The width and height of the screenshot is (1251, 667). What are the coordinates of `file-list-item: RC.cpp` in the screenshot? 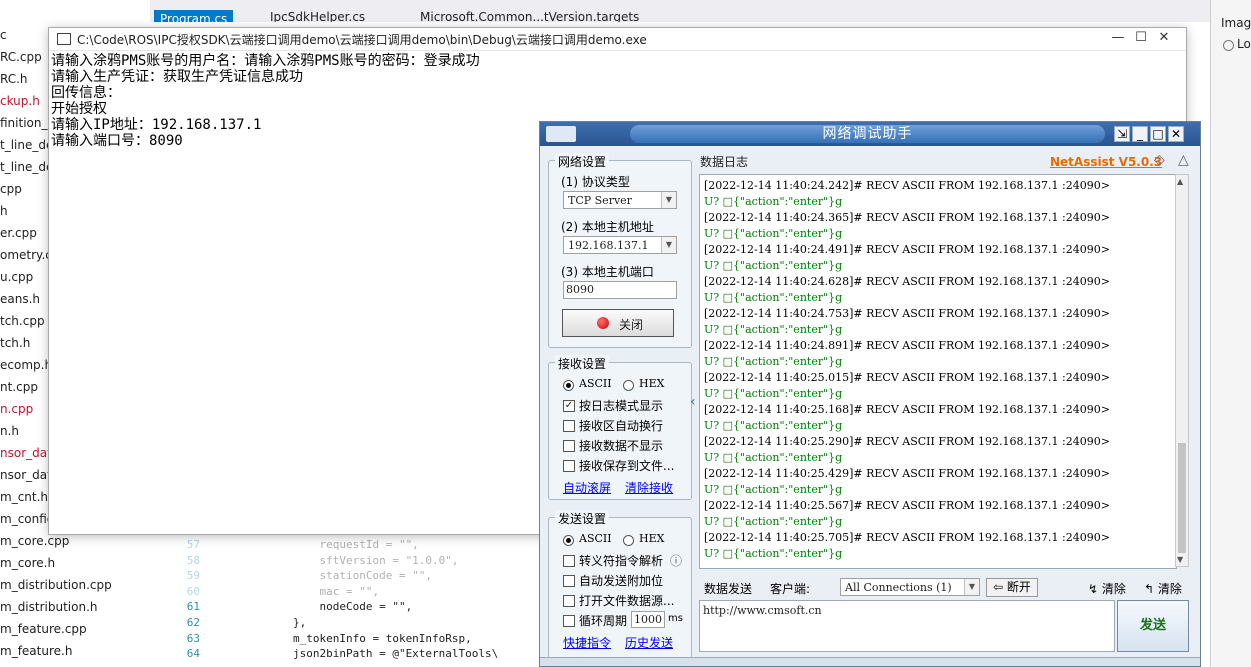 It's located at (21, 57).